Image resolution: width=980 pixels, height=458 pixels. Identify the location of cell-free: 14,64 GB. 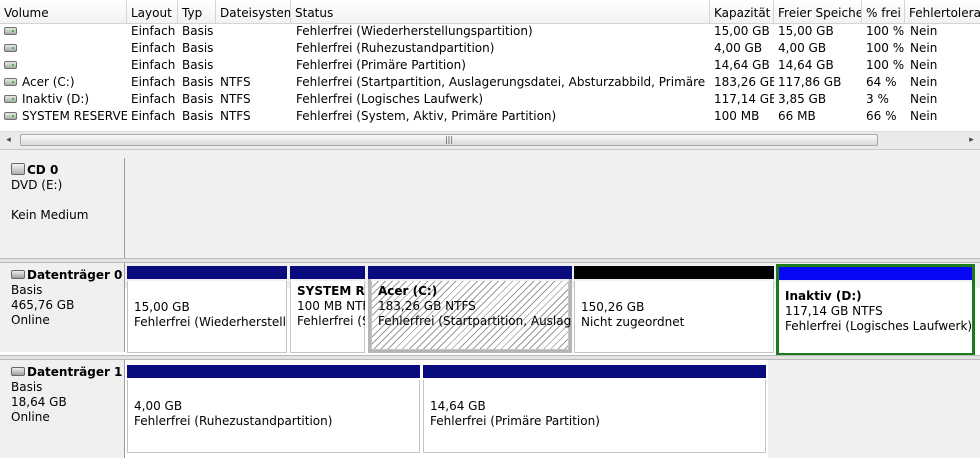
(806, 65).